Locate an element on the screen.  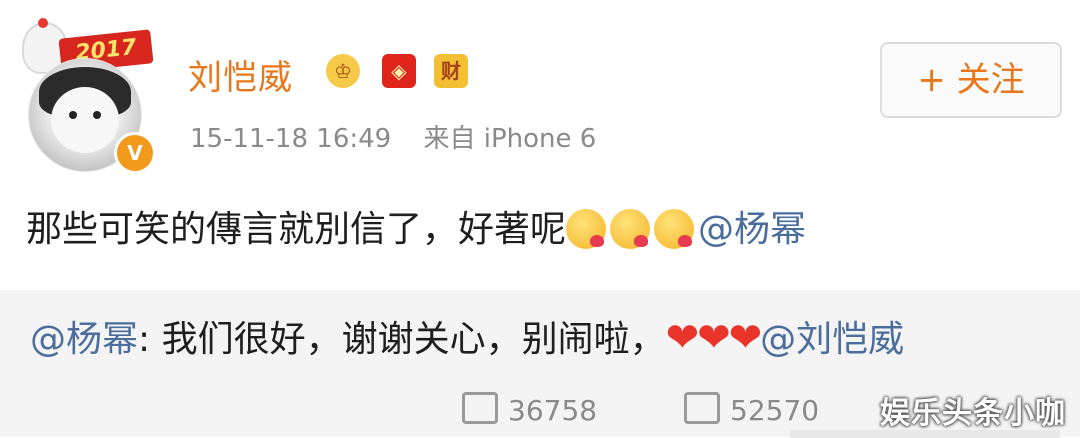
post-timestamp: 15-11-18 16:49 is located at coordinates (290, 139).